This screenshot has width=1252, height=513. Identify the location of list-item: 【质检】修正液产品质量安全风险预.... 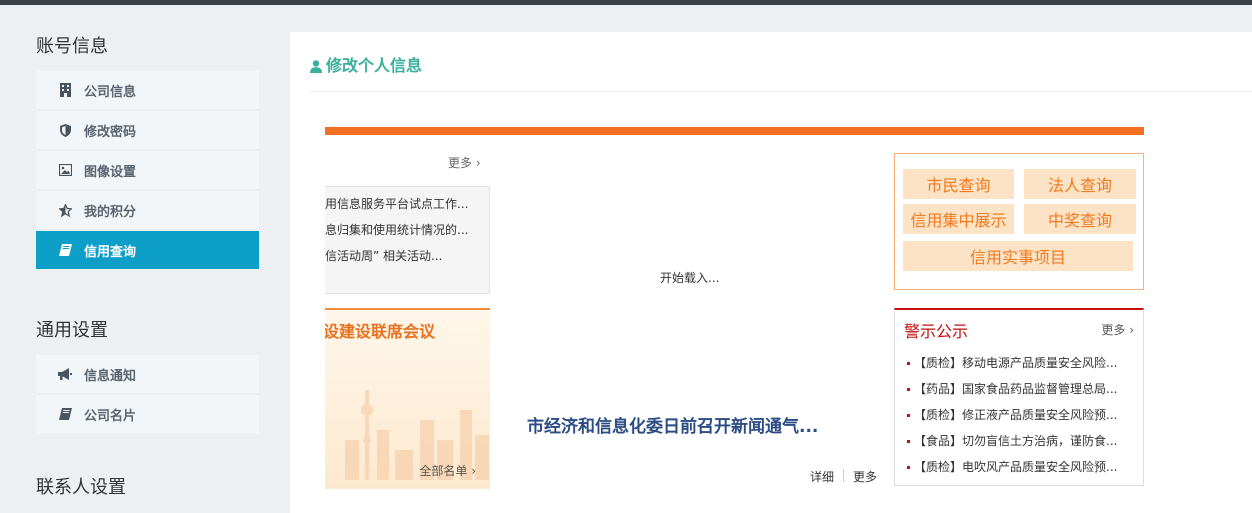
(1022, 415).